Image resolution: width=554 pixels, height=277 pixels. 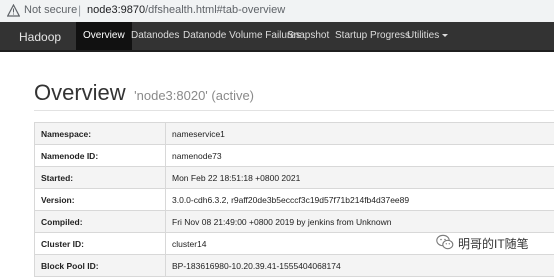 I want to click on row-value: Mon Feb 22 18:51:18 +0800 2021, so click(x=360, y=178).